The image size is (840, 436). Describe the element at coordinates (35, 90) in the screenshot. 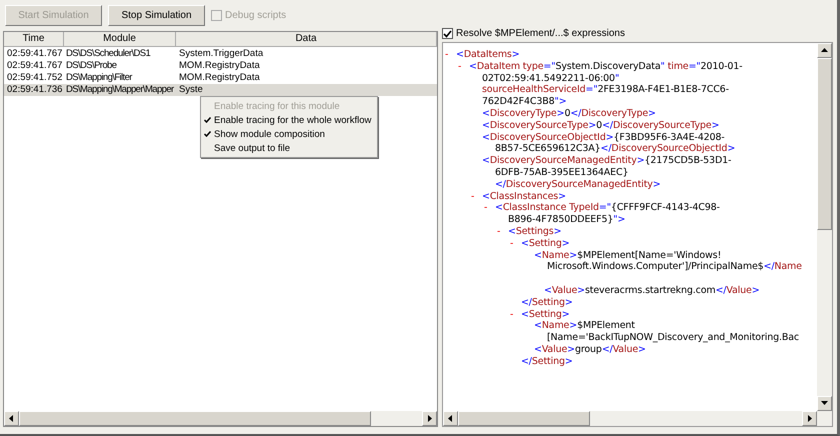

I see `table-cell-text: 02:59:41.736` at that location.